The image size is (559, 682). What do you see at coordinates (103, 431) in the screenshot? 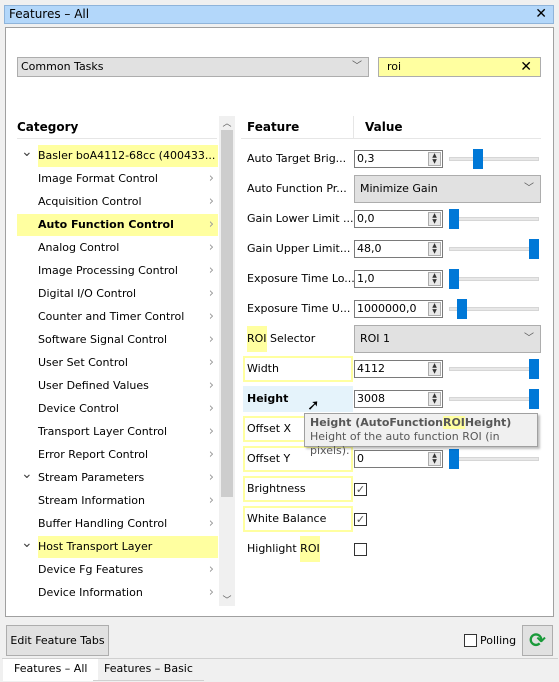
I see `tree-item-label: Transport Layer Control` at bounding box center [103, 431].